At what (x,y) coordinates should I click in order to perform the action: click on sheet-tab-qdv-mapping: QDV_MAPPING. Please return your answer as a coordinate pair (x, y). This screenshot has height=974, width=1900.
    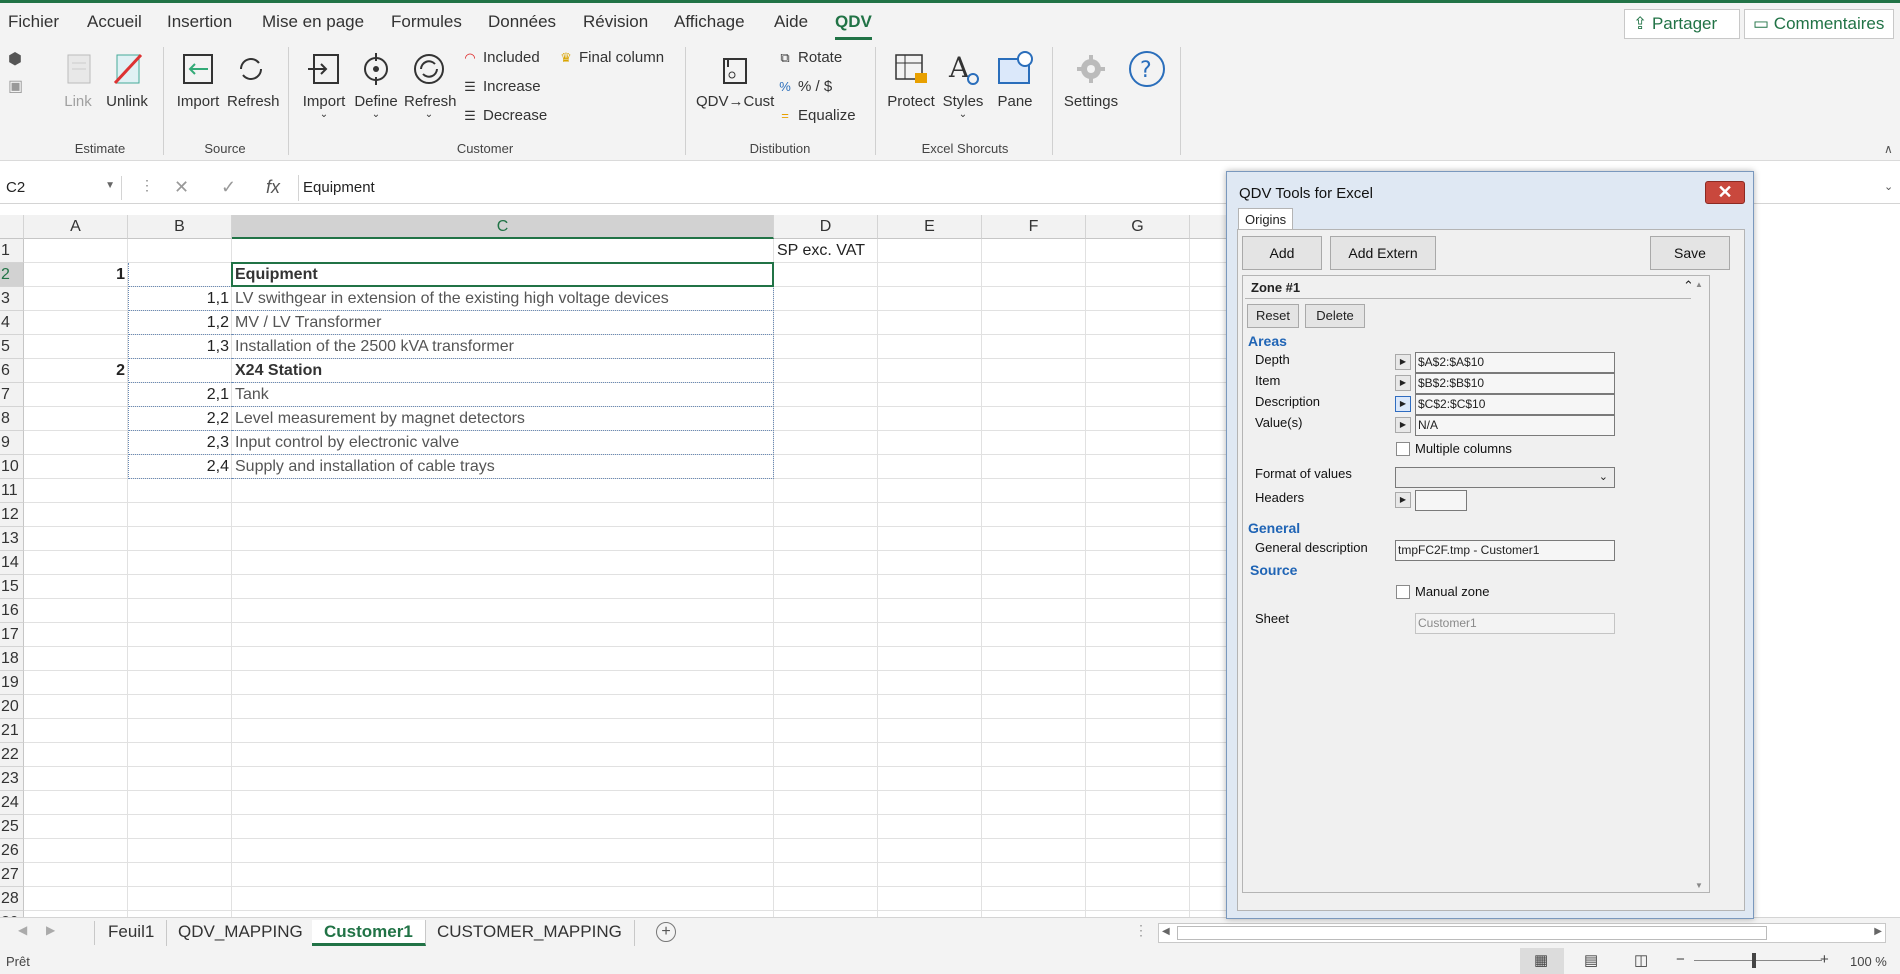
    Looking at the image, I should click on (241, 933).